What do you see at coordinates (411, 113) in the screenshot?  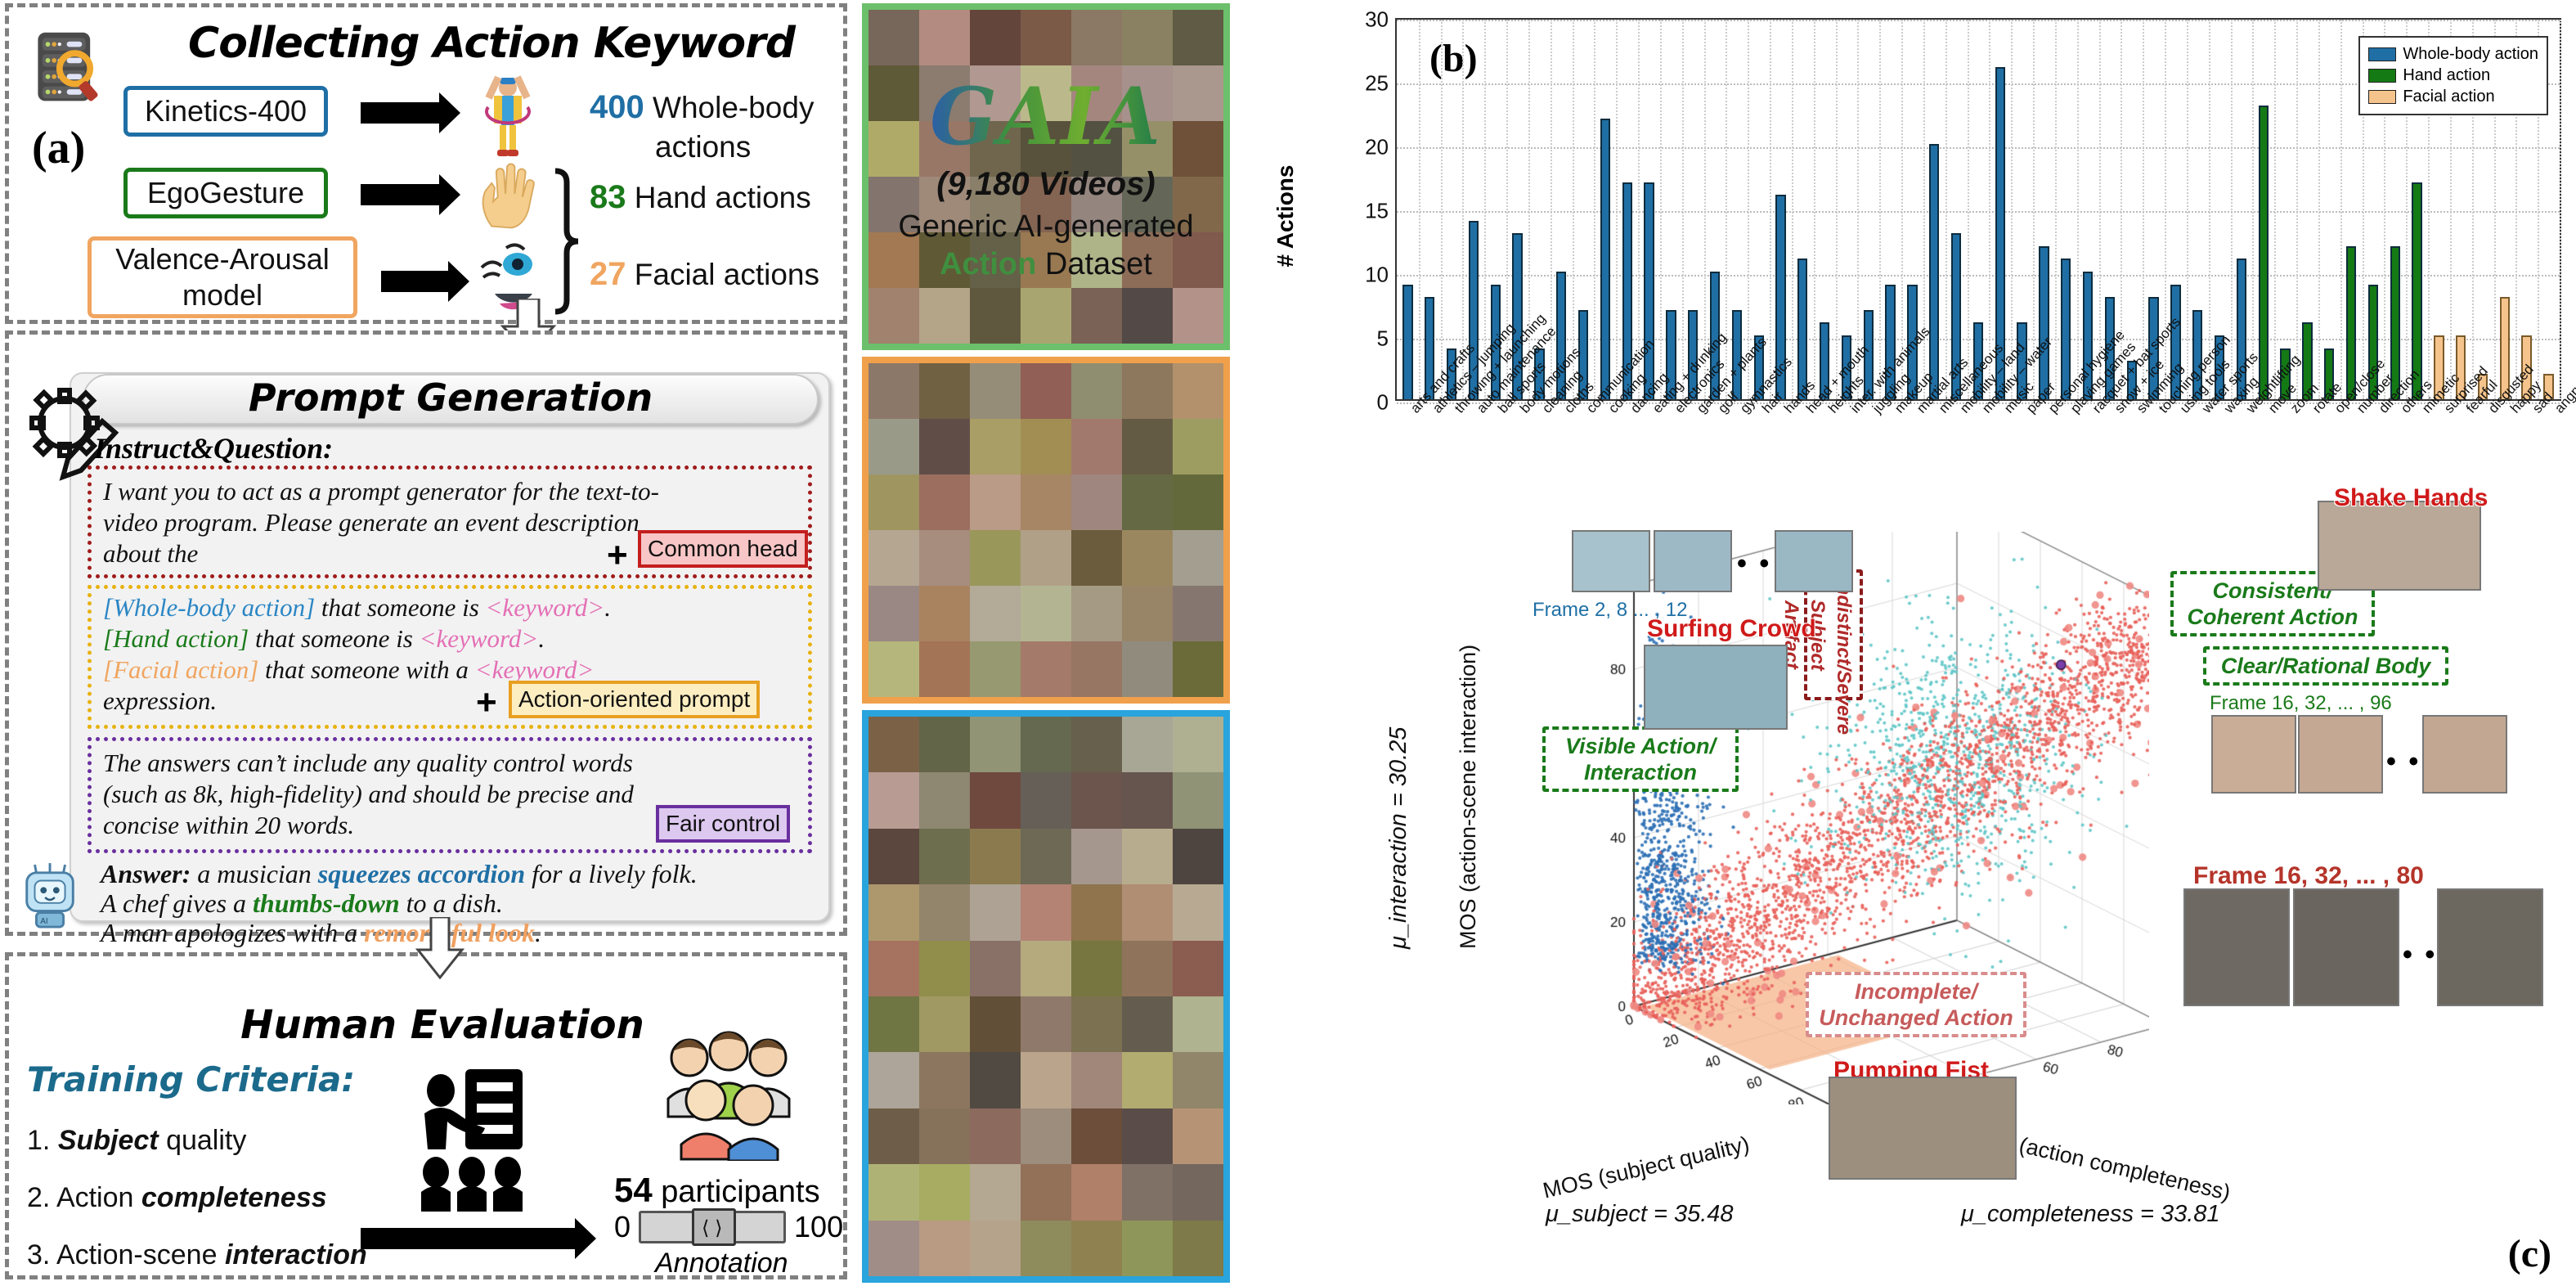 I see `arrow-kinetics` at bounding box center [411, 113].